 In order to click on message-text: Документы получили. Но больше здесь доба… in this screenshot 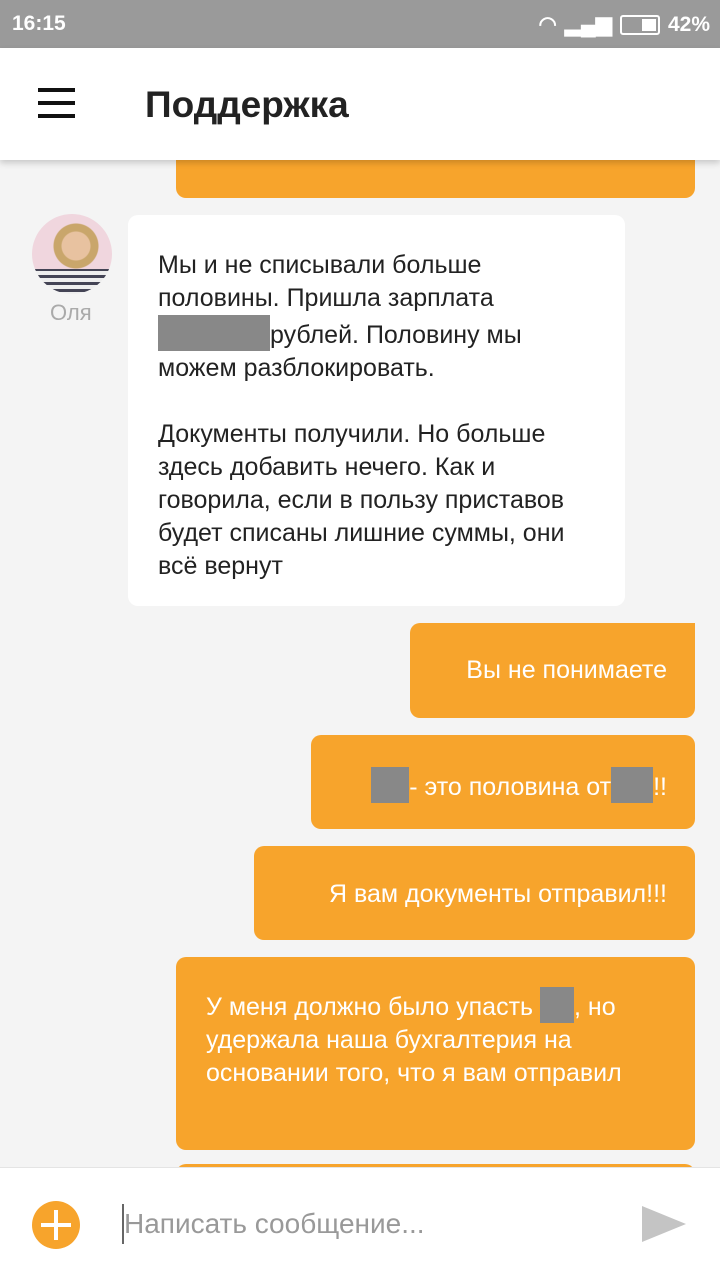, I will do `click(361, 500)`.